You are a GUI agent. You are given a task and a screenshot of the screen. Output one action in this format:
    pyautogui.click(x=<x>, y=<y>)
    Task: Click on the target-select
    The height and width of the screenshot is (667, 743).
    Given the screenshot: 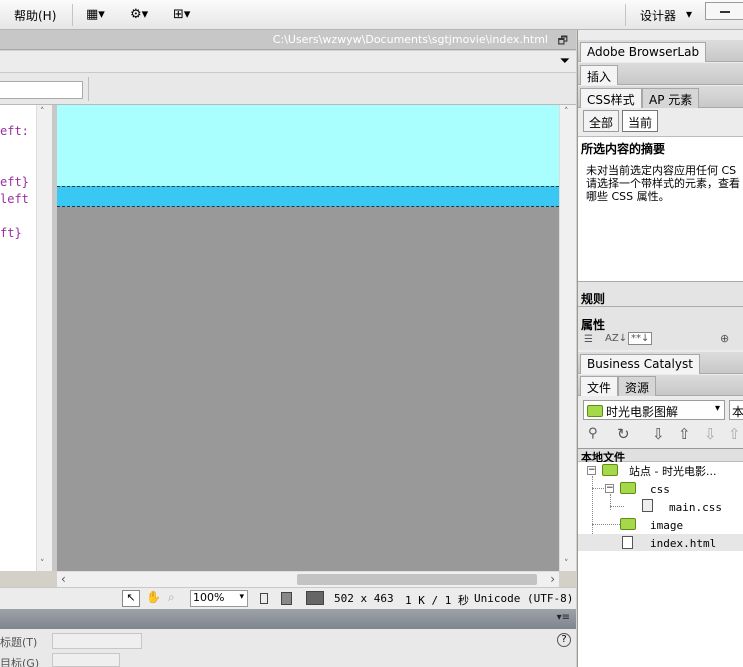 What is the action you would take?
    pyautogui.click(x=86, y=660)
    